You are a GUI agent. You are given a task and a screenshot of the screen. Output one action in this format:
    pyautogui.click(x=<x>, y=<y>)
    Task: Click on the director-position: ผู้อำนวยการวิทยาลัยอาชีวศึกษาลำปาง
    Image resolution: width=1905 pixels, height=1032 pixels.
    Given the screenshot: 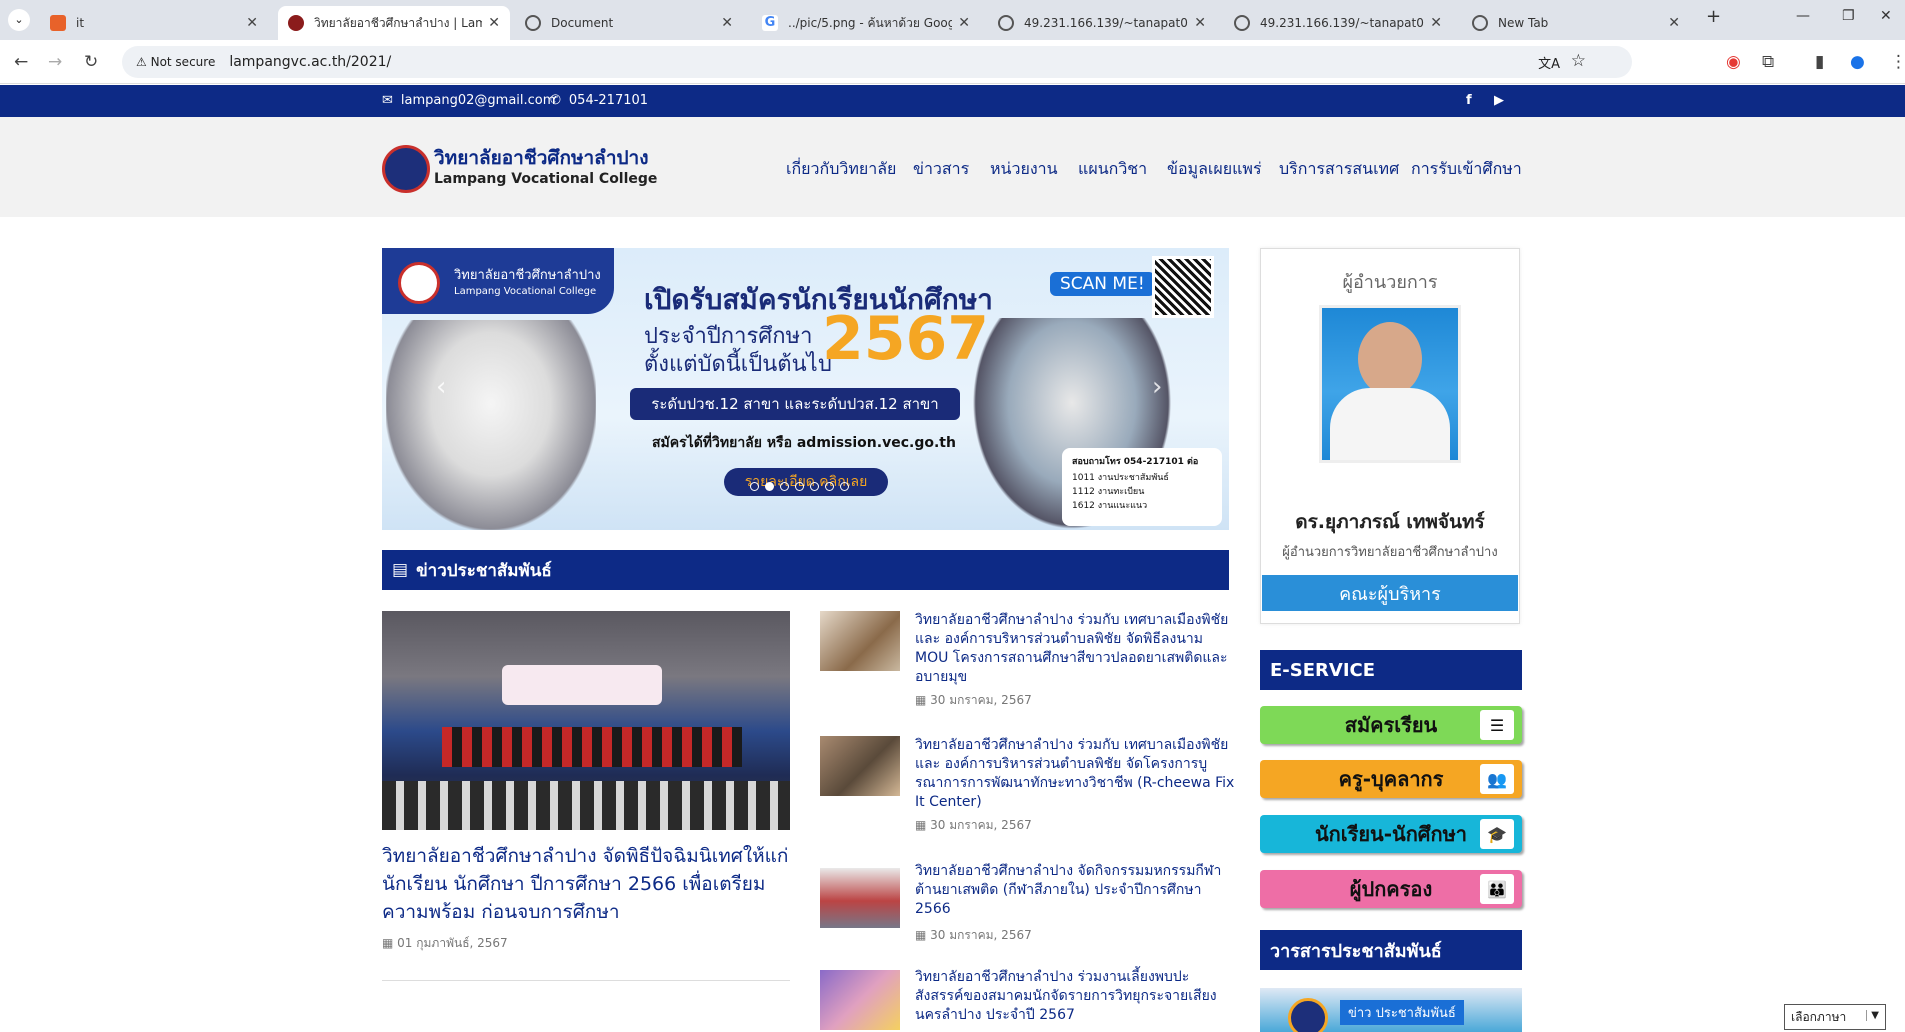 What is the action you would take?
    pyautogui.click(x=1390, y=552)
    